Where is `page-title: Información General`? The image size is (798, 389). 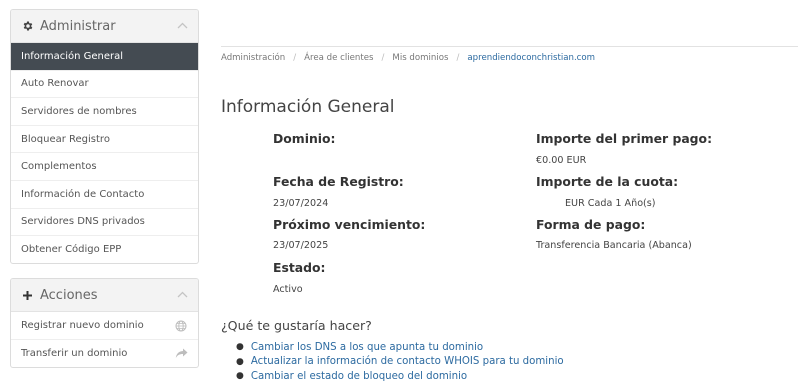
page-title: Información General is located at coordinates (308, 107).